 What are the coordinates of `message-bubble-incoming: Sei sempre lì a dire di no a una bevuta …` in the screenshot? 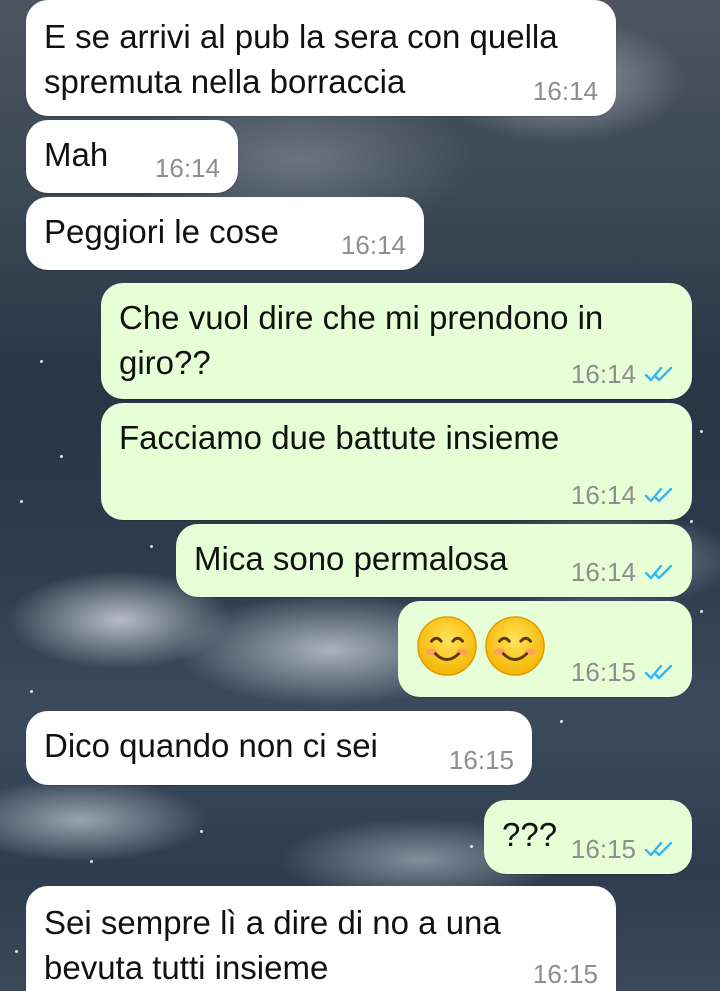 It's located at (321, 938).